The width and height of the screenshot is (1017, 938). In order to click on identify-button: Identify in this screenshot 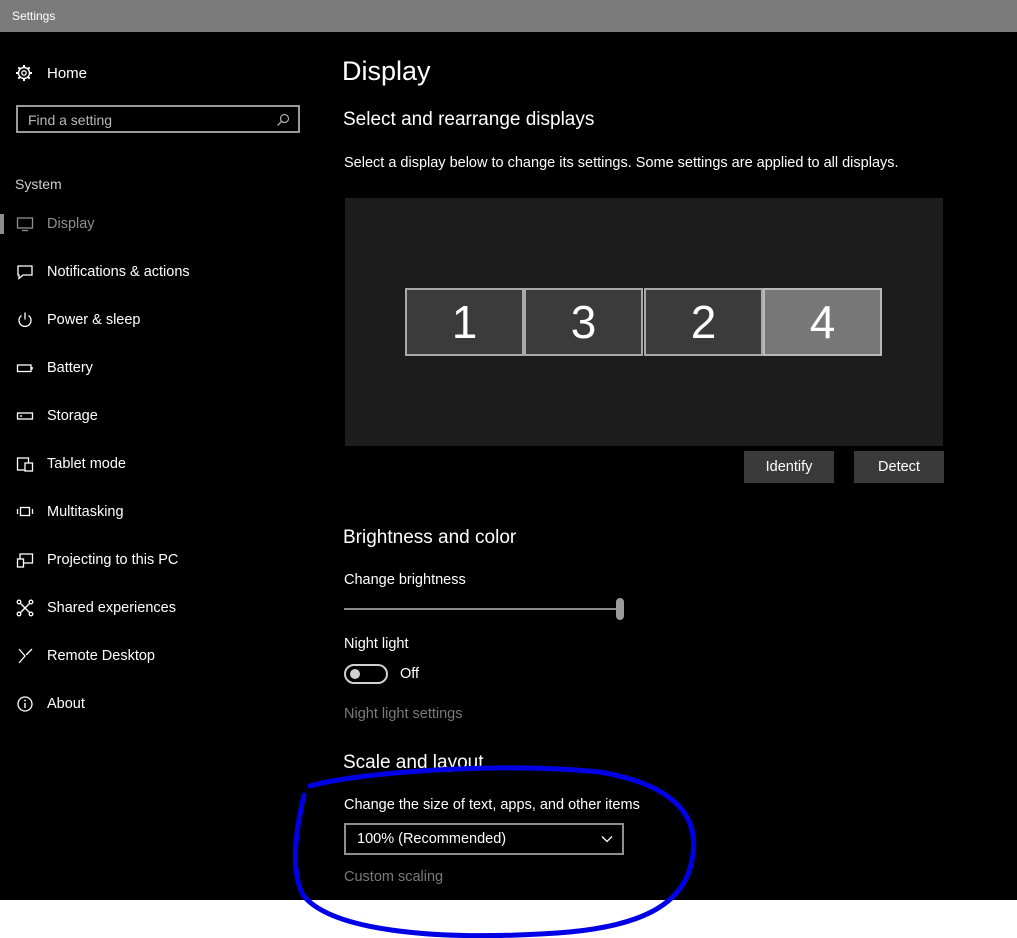, I will do `click(789, 467)`.